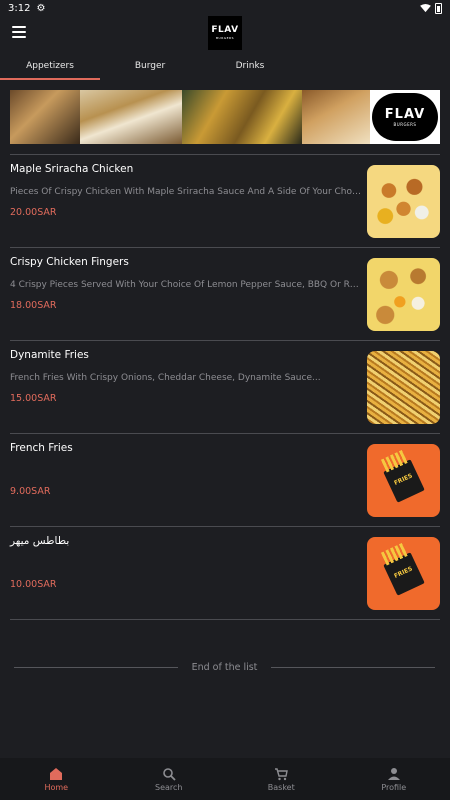  What do you see at coordinates (405, 117) in the screenshot?
I see `banner-logo: FLAV BURGERS` at bounding box center [405, 117].